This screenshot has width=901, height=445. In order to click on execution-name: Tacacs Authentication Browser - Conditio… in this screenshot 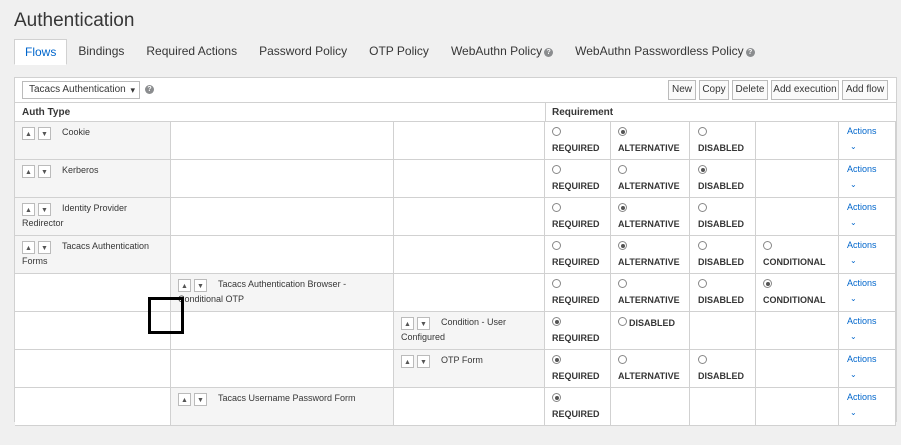, I will do `click(262, 291)`.